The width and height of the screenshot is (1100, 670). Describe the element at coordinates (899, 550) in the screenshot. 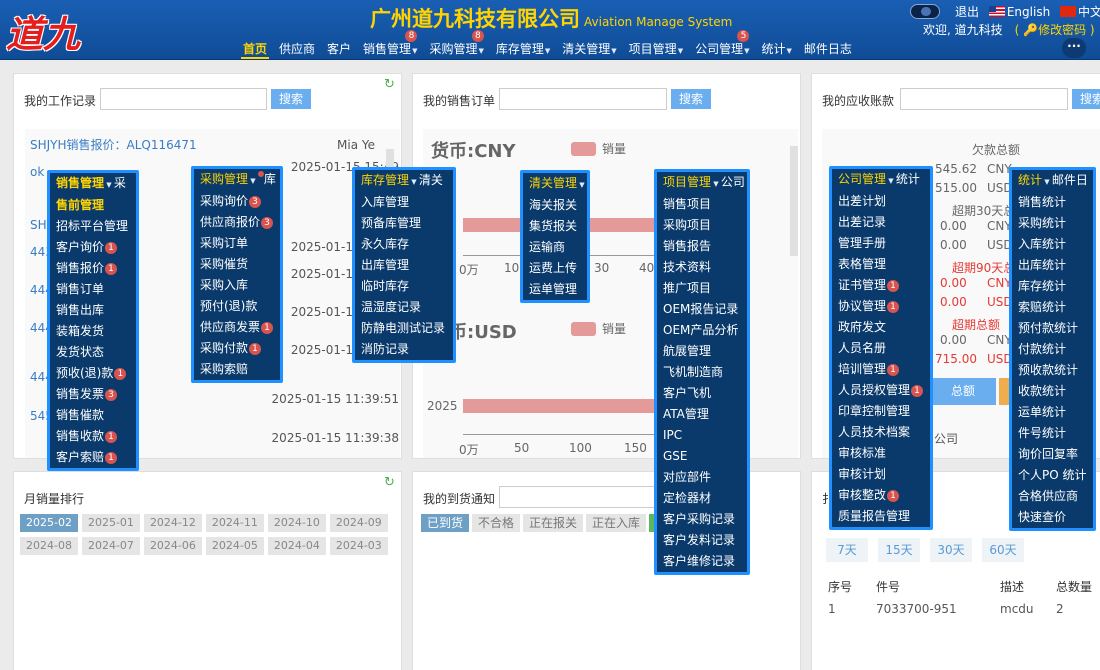

I see `day-range-button: 15天` at that location.